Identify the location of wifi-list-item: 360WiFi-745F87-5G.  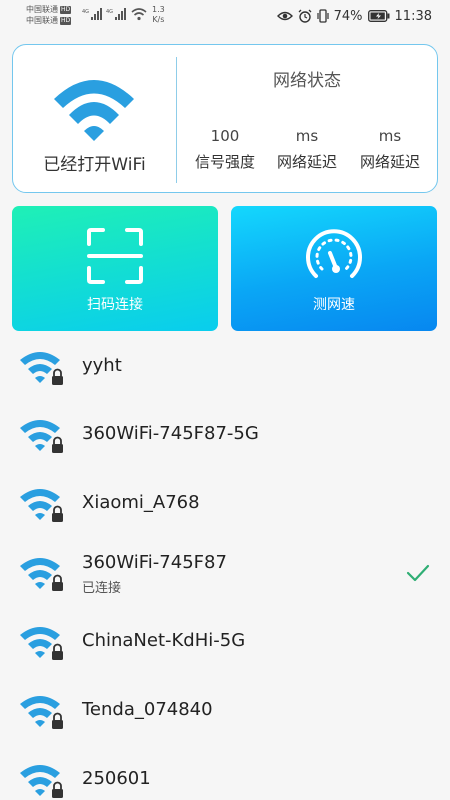
(225, 435).